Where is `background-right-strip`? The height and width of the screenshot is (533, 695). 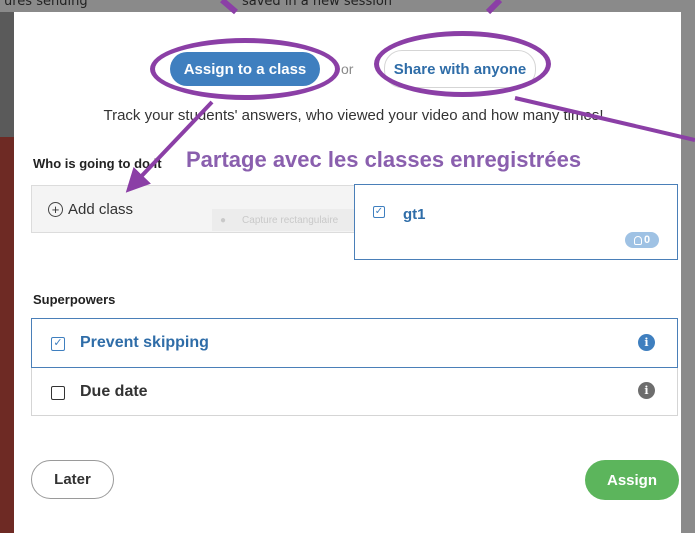
background-right-strip is located at coordinates (688, 272).